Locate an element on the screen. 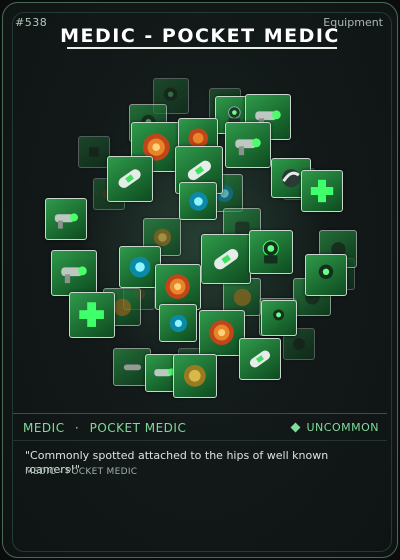 The width and height of the screenshot is (400, 560). rarity-label: UNCOMMON is located at coordinates (342, 427).